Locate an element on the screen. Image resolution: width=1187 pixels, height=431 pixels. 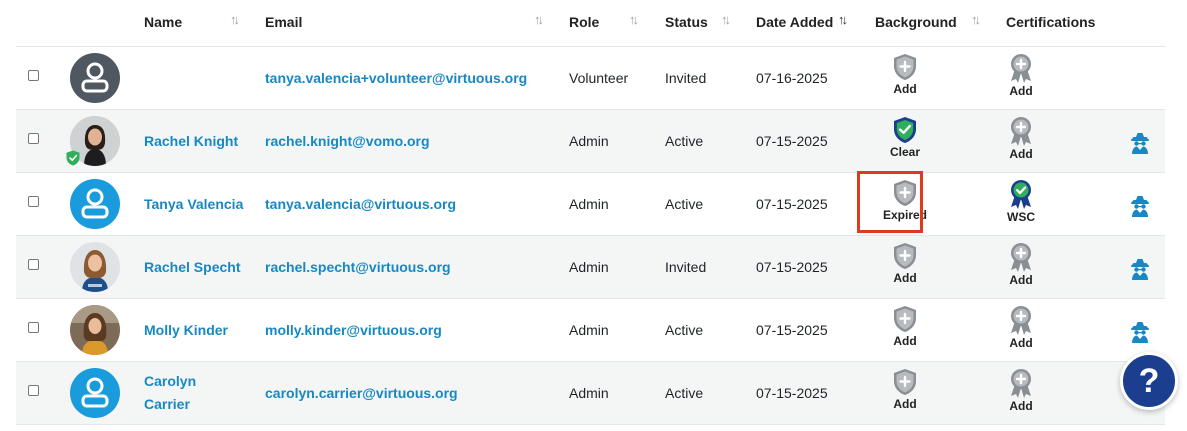
user-email: rachel.knight@vomo.org is located at coordinates (347, 141).